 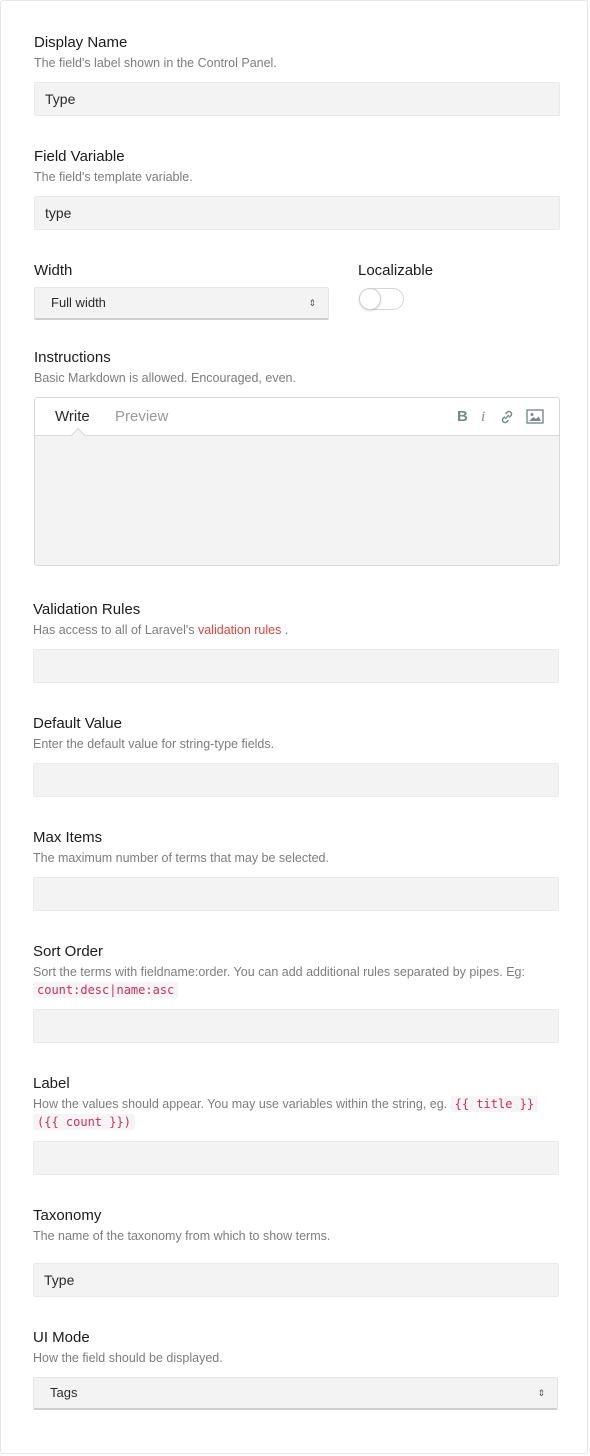 I want to click on label-code-title: {{ title }}, so click(x=494, y=1104).